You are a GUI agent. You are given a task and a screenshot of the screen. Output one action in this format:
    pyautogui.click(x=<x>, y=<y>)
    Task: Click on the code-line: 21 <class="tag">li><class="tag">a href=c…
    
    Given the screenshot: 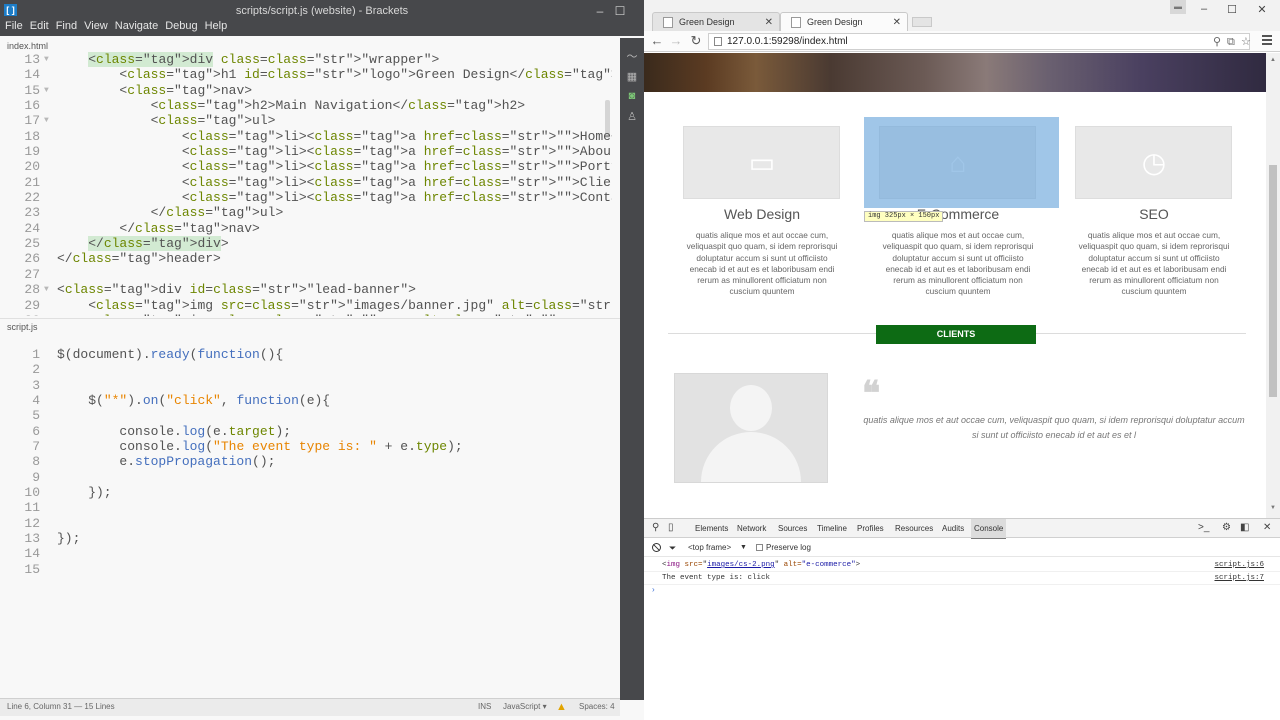 What is the action you would take?
    pyautogui.click(x=306, y=182)
    